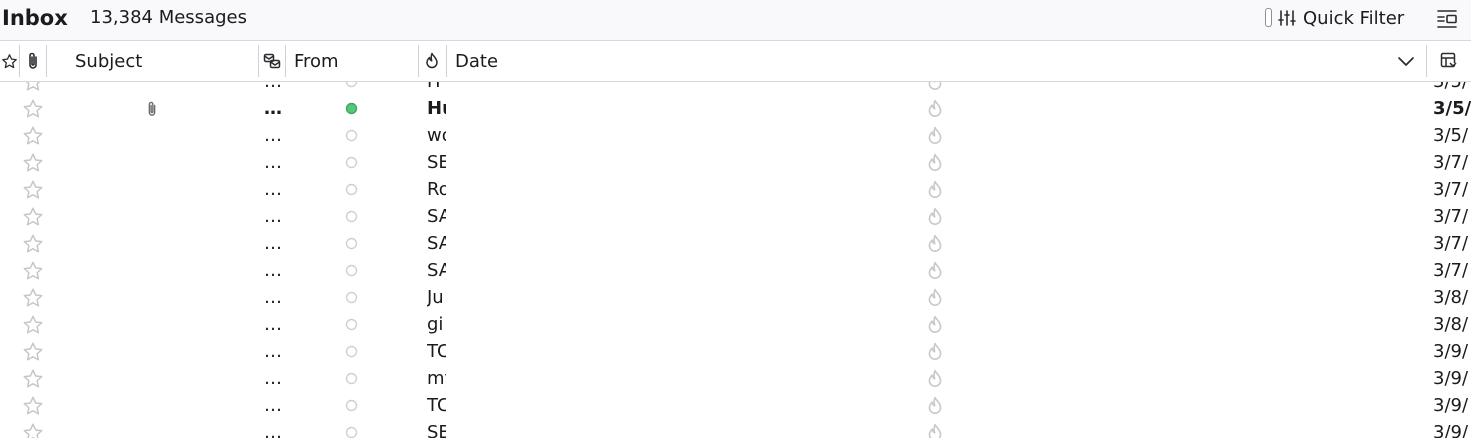 Image resolution: width=1471 pixels, height=438 pixels. I want to click on subject-column-header: Subject, so click(165, 61).